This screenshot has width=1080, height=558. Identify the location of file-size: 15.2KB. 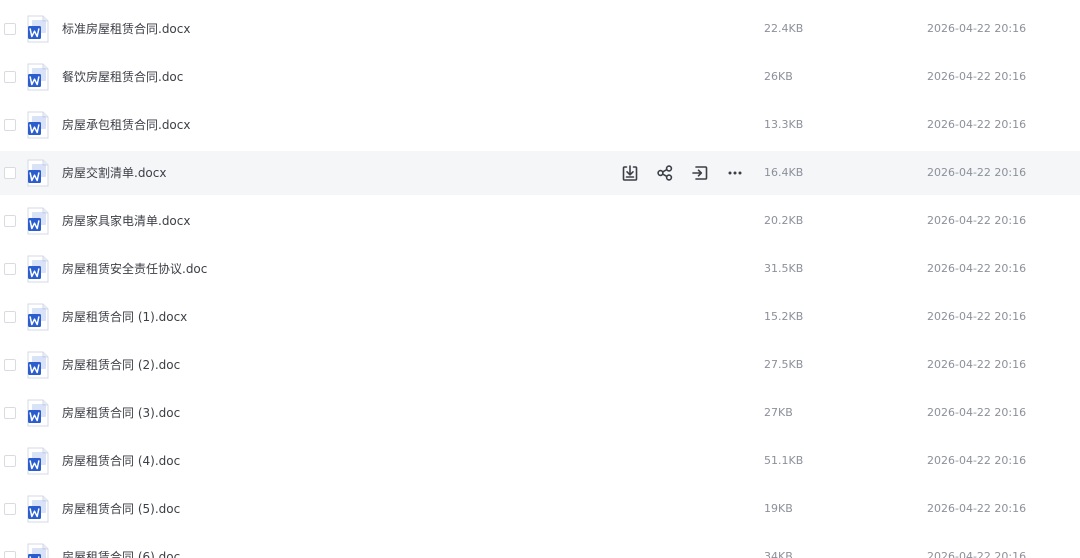
(784, 316).